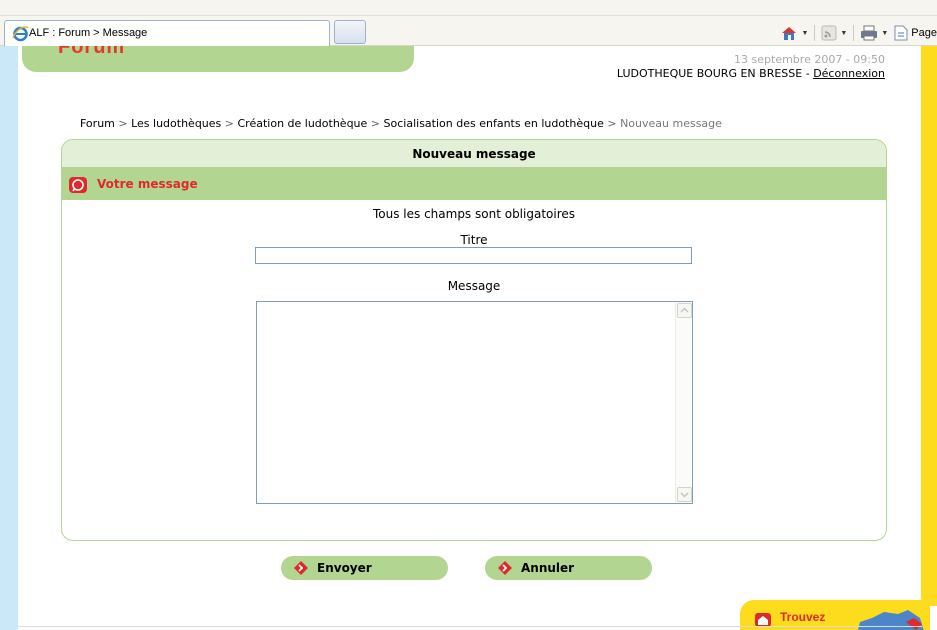 The image size is (937, 630). I want to click on section-title: Votre message, so click(147, 184).